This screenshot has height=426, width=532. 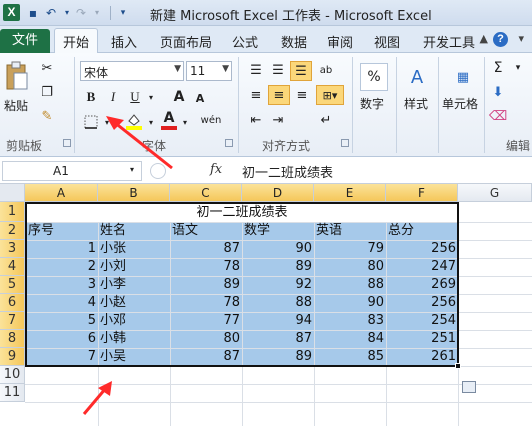 I want to click on help-icon: ?, so click(x=500, y=39).